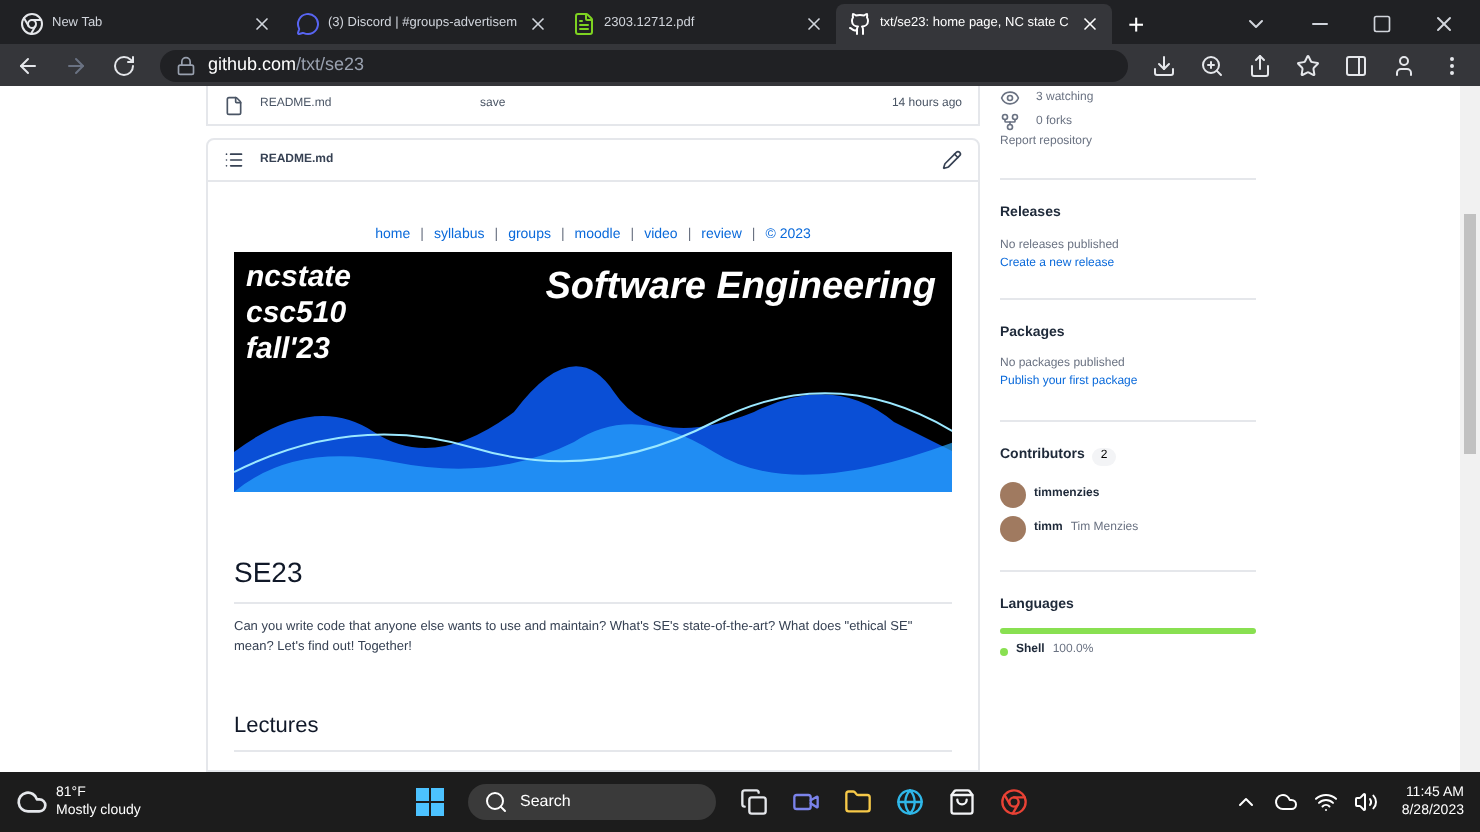 This screenshot has height=832, width=1480. Describe the element at coordinates (1164, 65) in the screenshot. I see `install-icon` at that location.